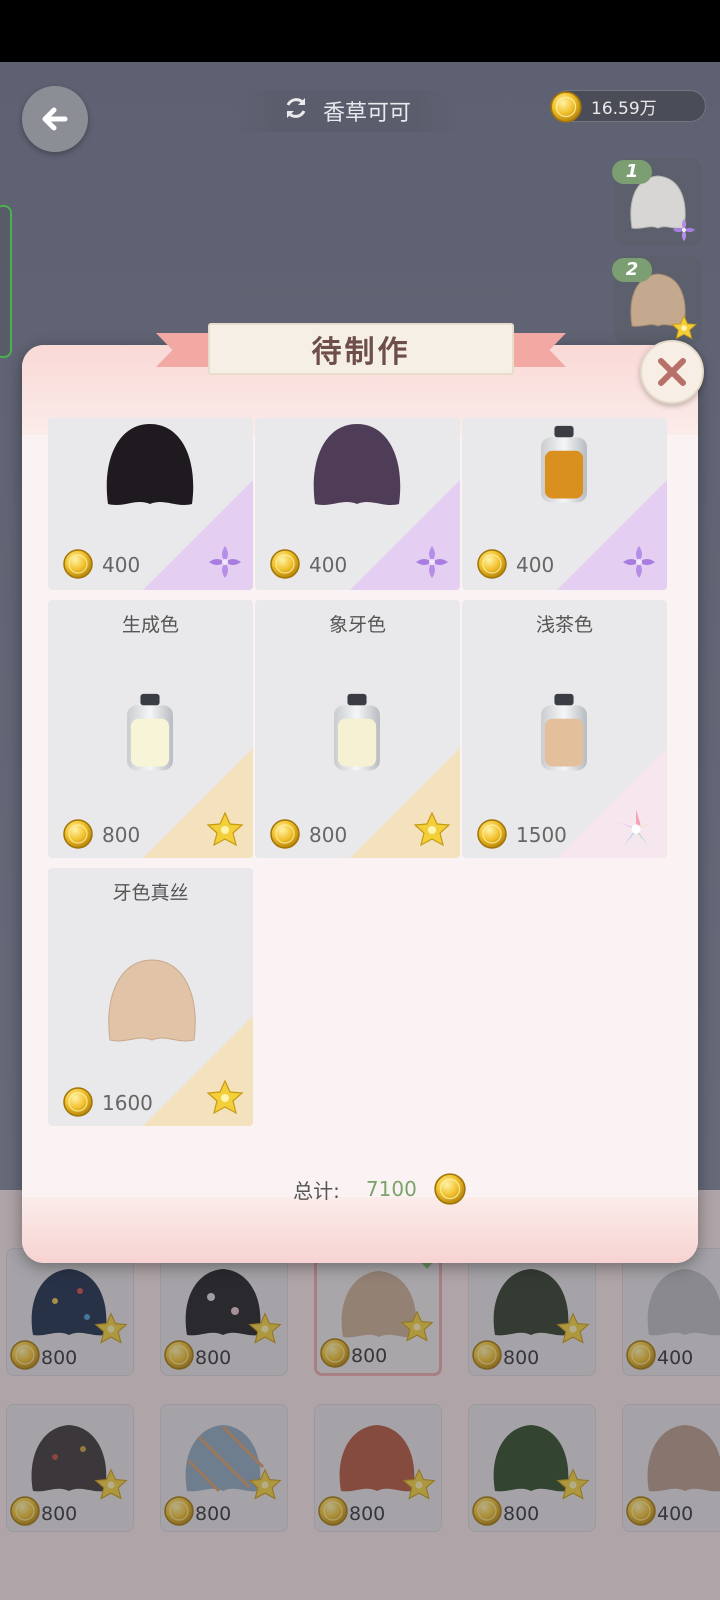 This screenshot has width=720, height=1600. What do you see at coordinates (541, 835) in the screenshot?
I see `item-price: 1500` at bounding box center [541, 835].